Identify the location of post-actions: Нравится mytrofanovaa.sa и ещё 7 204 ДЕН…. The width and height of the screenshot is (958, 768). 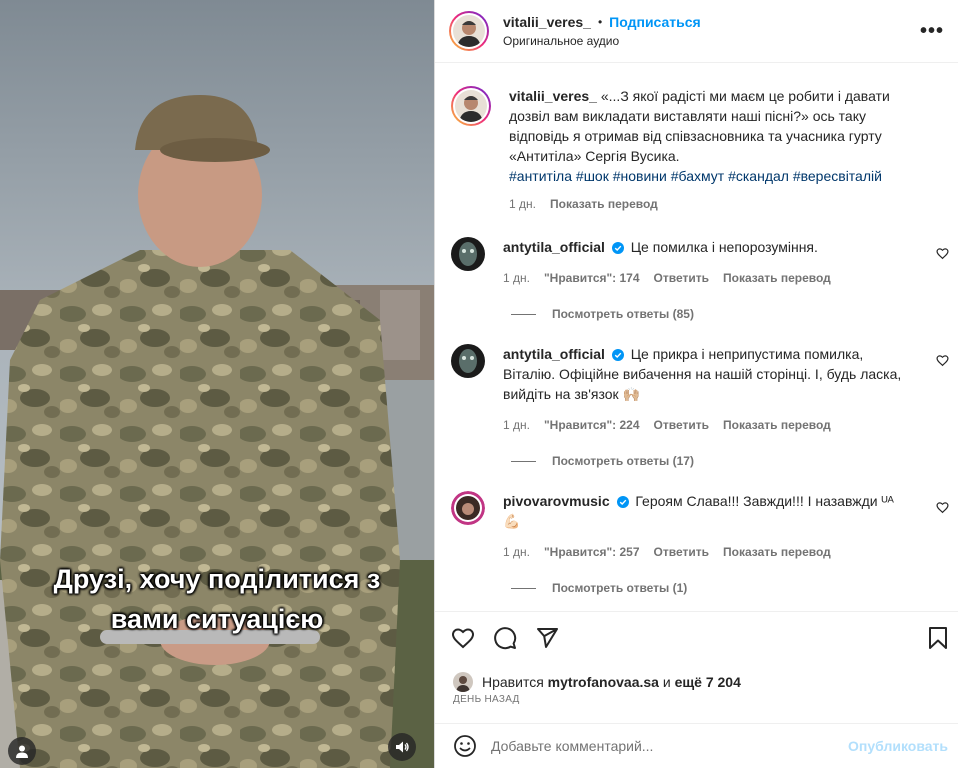
(696, 658).